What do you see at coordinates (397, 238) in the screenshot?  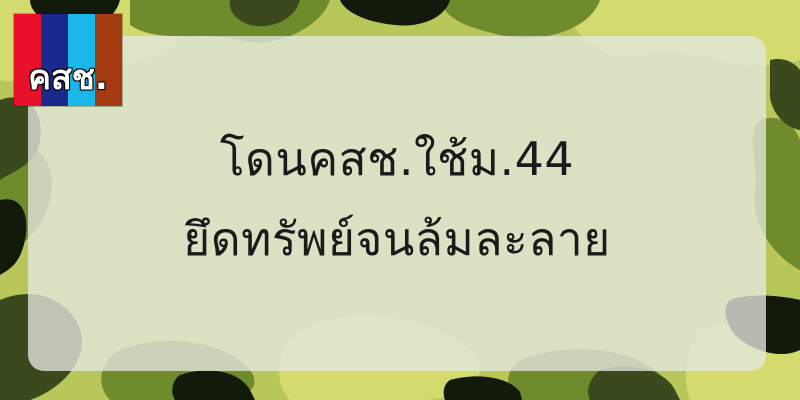 I see `headline-line-2: ยึดทรัพย์จนล้มละลาย` at bounding box center [397, 238].